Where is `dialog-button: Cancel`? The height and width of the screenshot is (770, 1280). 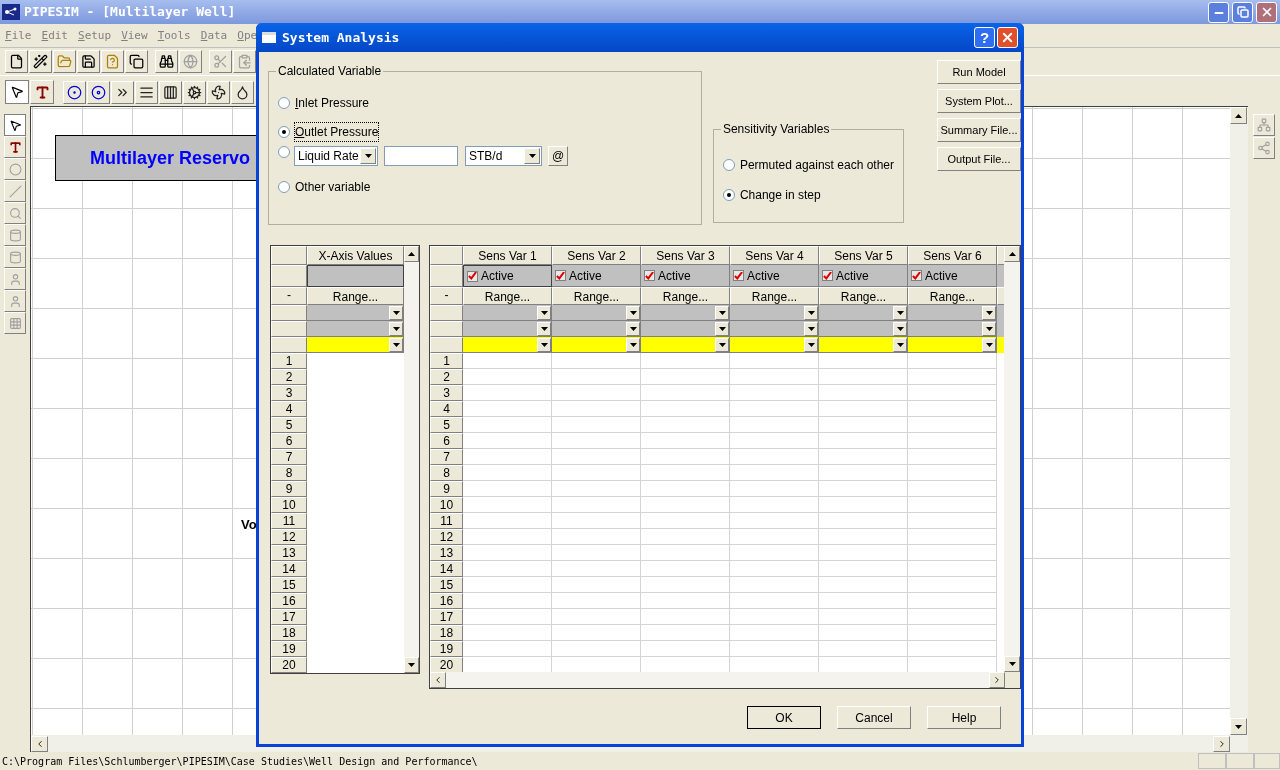 dialog-button: Cancel is located at coordinates (874, 717).